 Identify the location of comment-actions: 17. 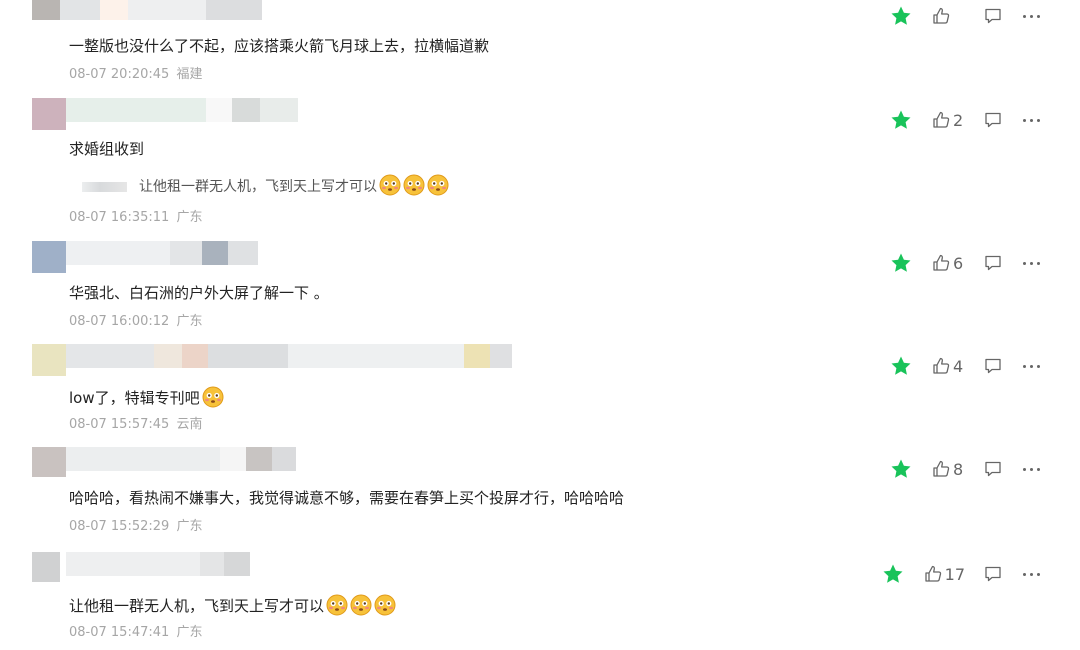
(960, 574).